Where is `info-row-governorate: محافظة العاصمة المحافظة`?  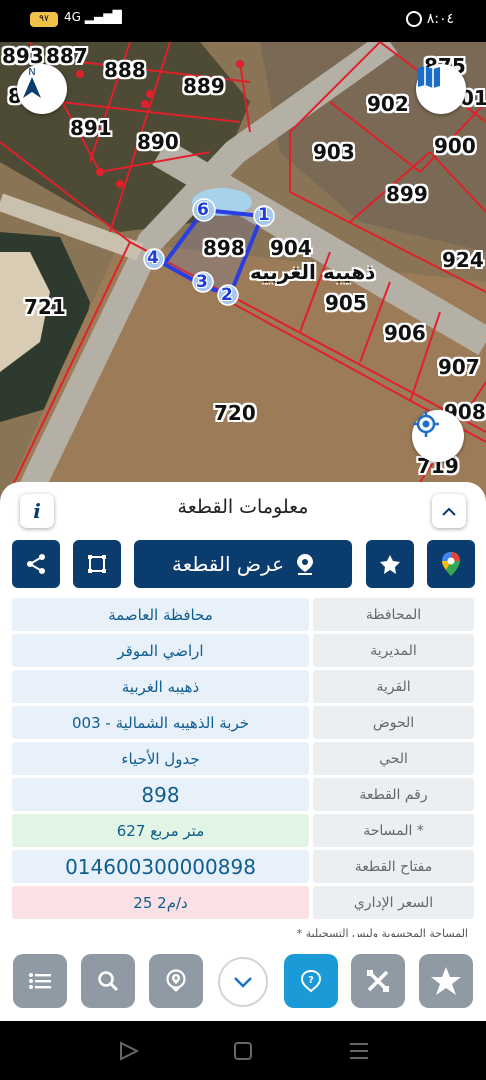 info-row-governorate: محافظة العاصمة المحافظة is located at coordinates (243, 614).